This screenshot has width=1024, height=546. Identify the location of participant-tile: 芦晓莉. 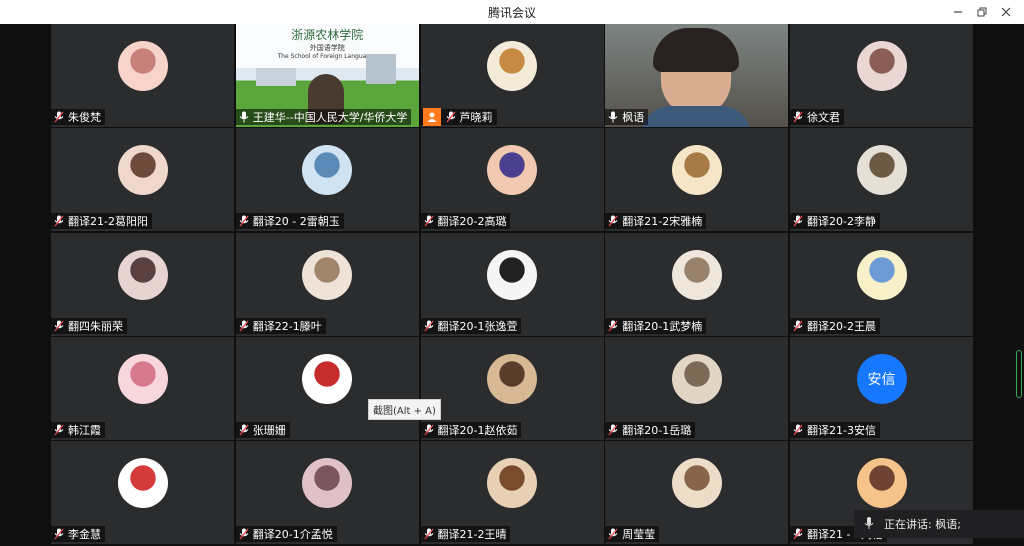
(512, 75).